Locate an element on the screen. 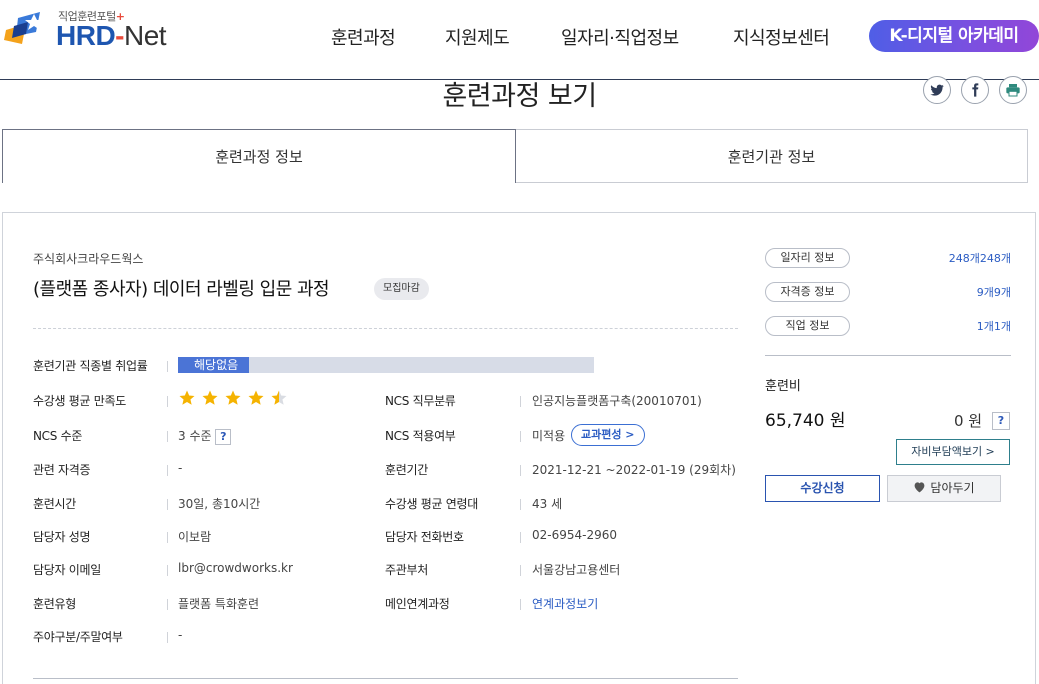  training-period-row: 훈련기간 2021-12-21 ~2022-01-19 (29회차) is located at coordinates (560, 471).